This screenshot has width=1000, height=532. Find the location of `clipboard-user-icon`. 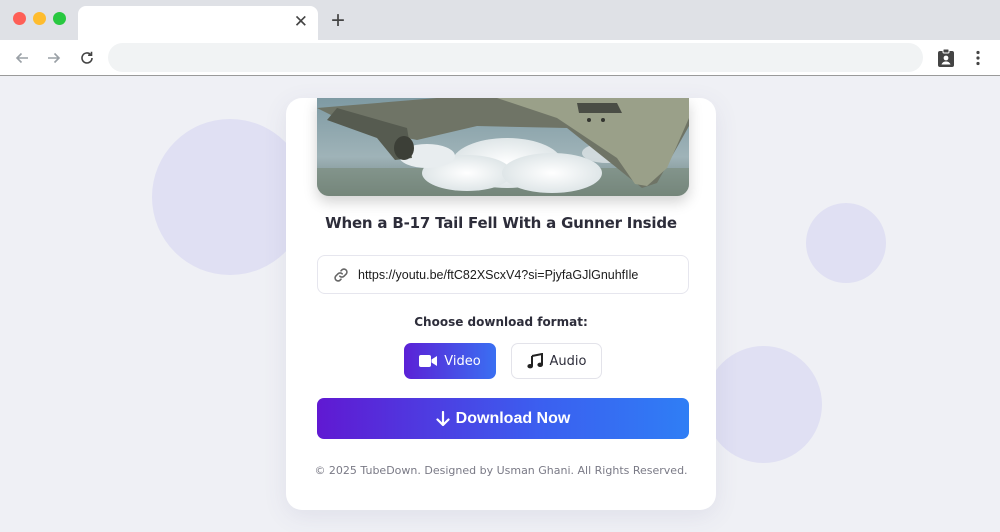

clipboard-user-icon is located at coordinates (946, 57).